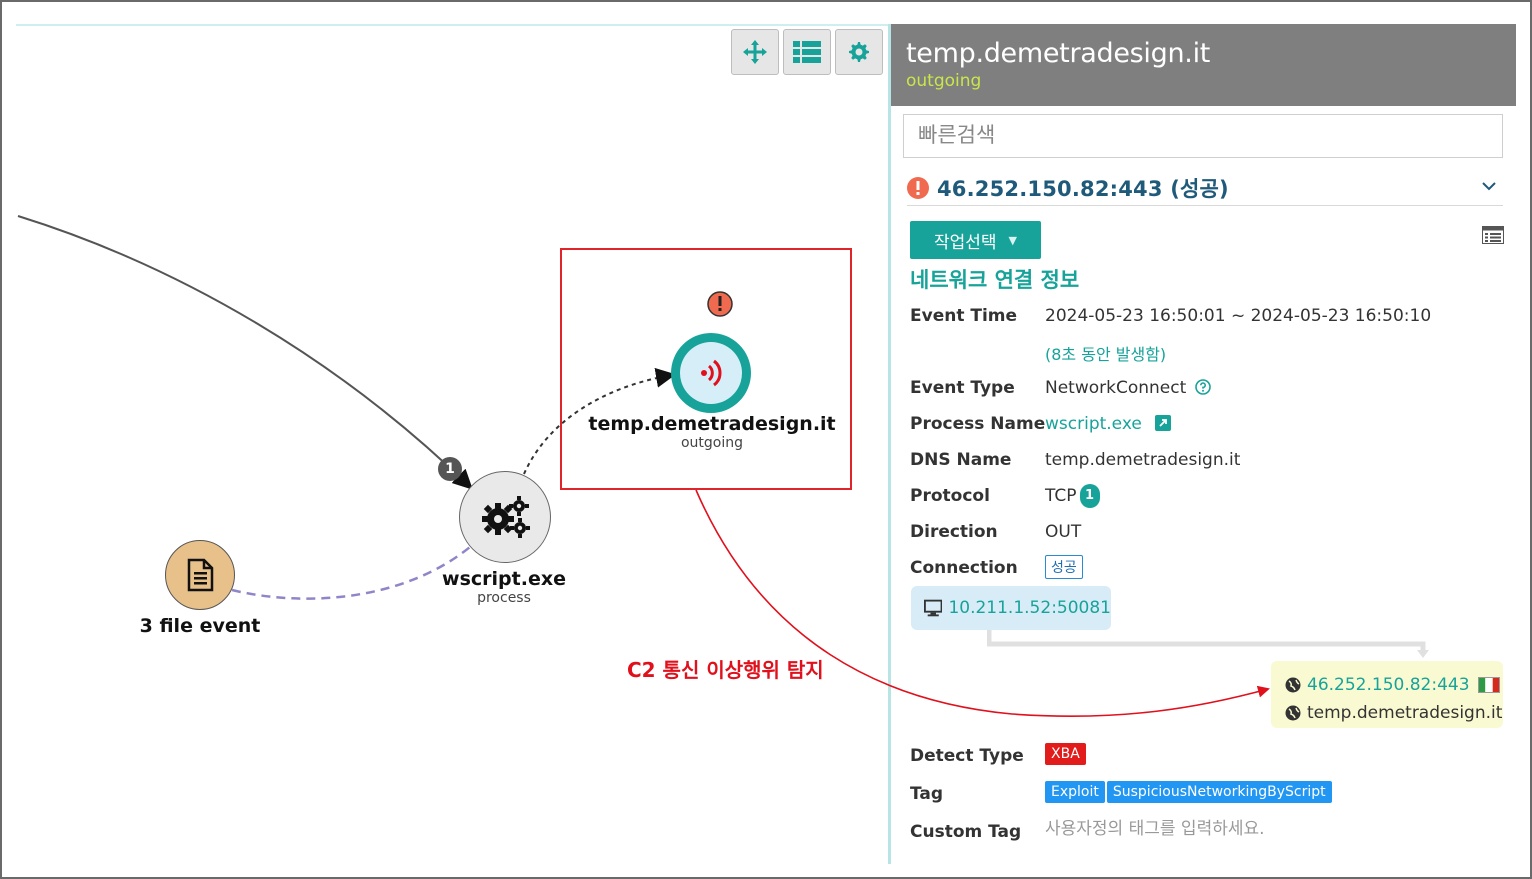  What do you see at coordinates (966, 832) in the screenshot?
I see `custom-tag-label: Custom Tag` at bounding box center [966, 832].